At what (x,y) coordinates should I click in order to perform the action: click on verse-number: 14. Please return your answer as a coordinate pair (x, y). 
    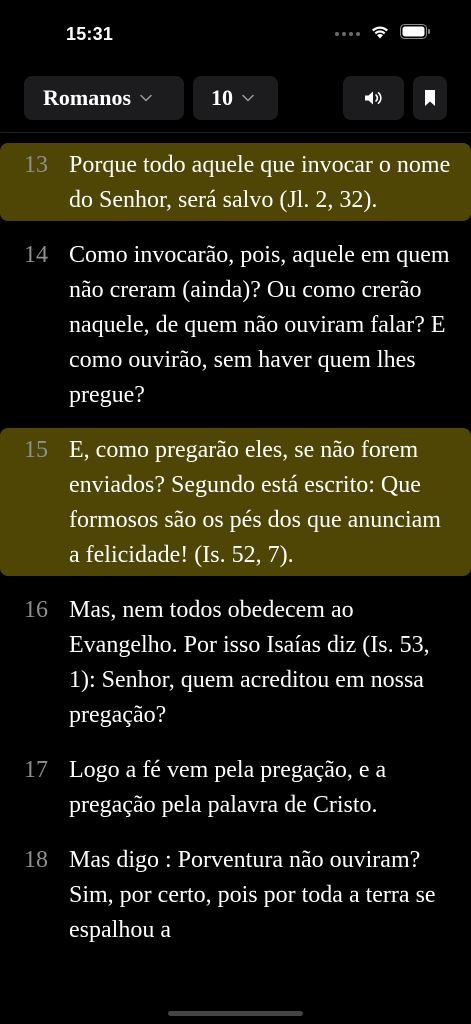
    Looking at the image, I should click on (36, 255).